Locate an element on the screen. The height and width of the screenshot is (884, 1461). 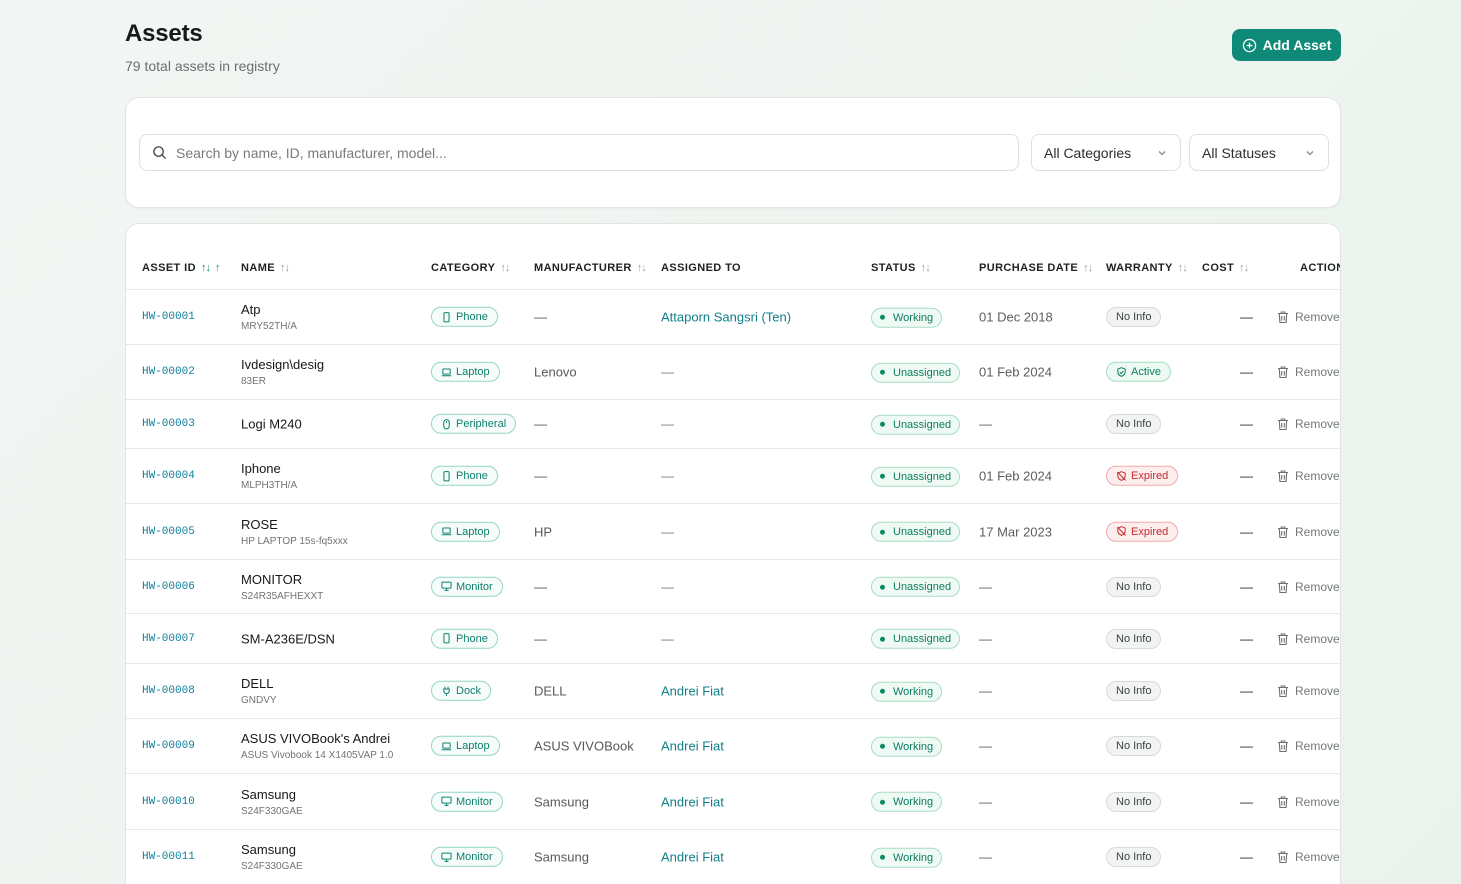
category-label: Peripheral is located at coordinates (481, 423).